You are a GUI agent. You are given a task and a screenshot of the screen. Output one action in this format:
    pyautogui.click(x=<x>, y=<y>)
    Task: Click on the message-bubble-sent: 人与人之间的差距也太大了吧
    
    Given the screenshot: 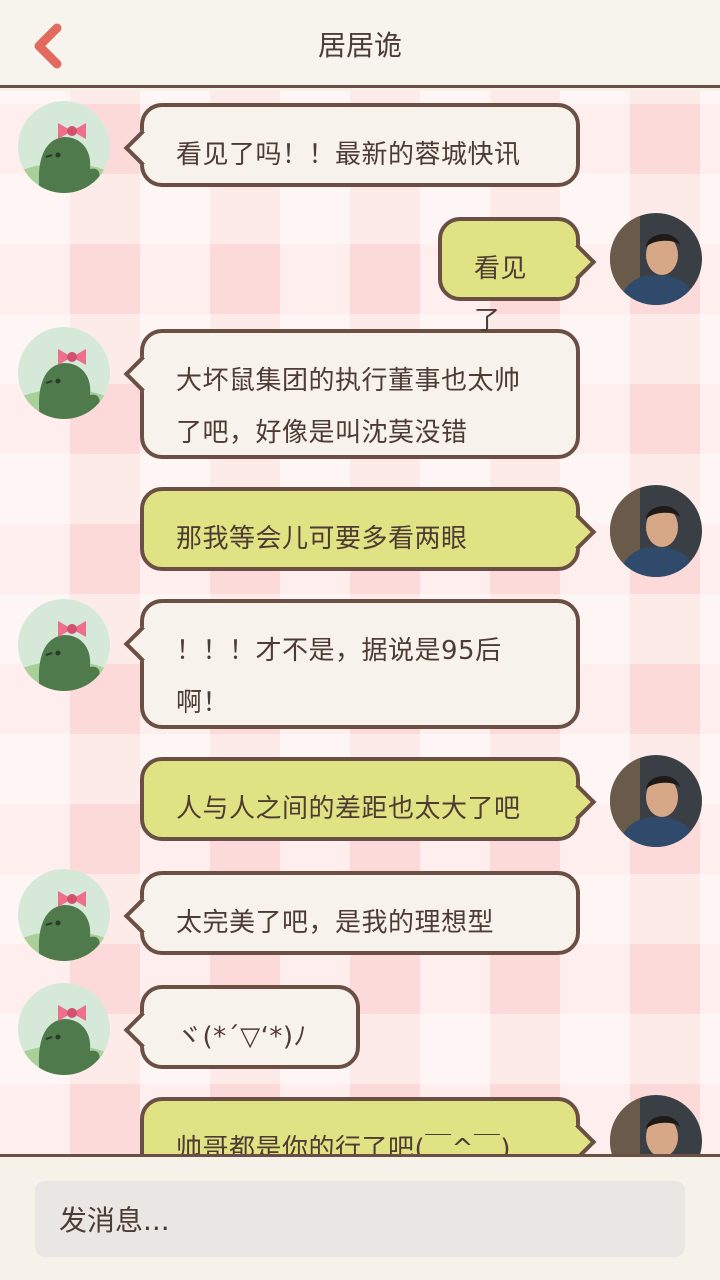 What is the action you would take?
    pyautogui.click(x=368, y=799)
    